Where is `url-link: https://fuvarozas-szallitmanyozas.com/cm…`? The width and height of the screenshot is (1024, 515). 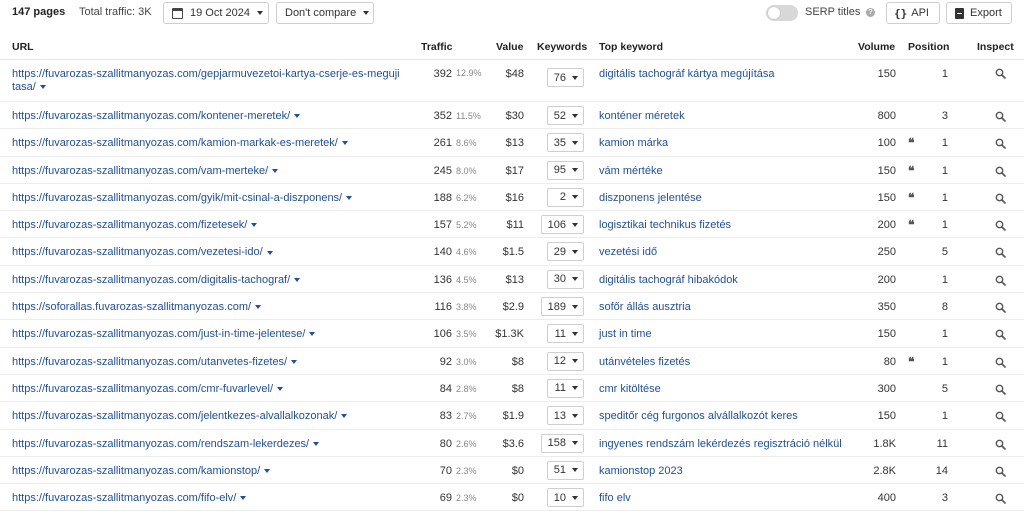
url-link: https://fuvarozas-szallitmanyozas.com/cm… is located at coordinates (212, 389).